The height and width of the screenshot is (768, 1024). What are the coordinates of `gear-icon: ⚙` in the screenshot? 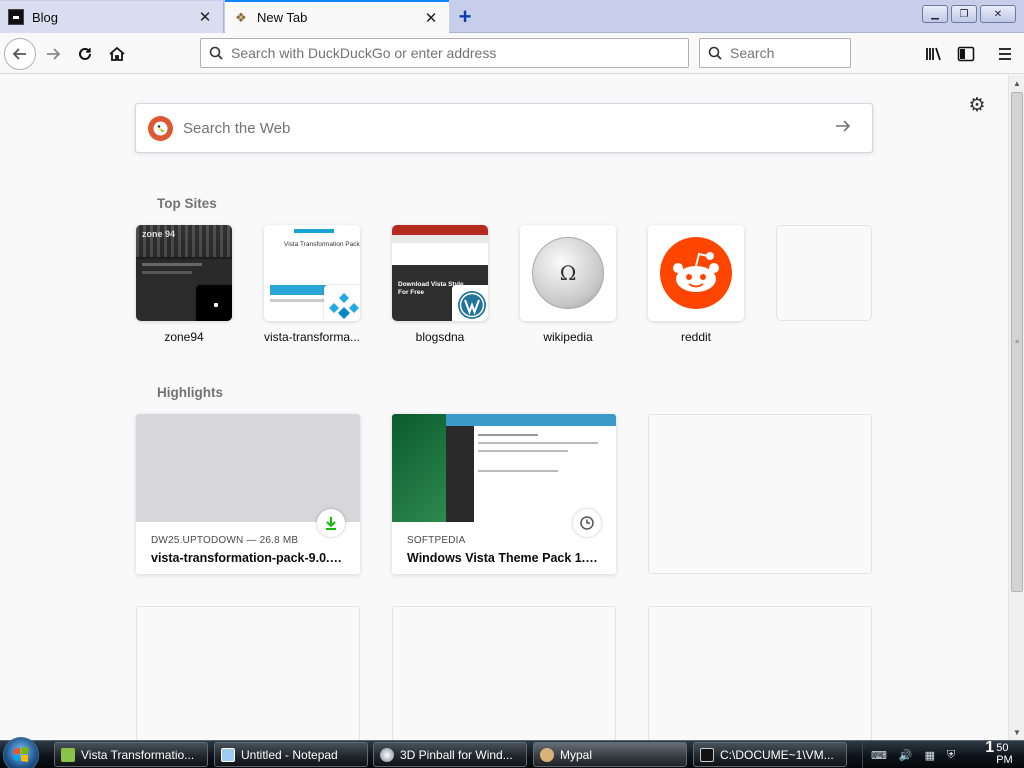 It's located at (977, 105).